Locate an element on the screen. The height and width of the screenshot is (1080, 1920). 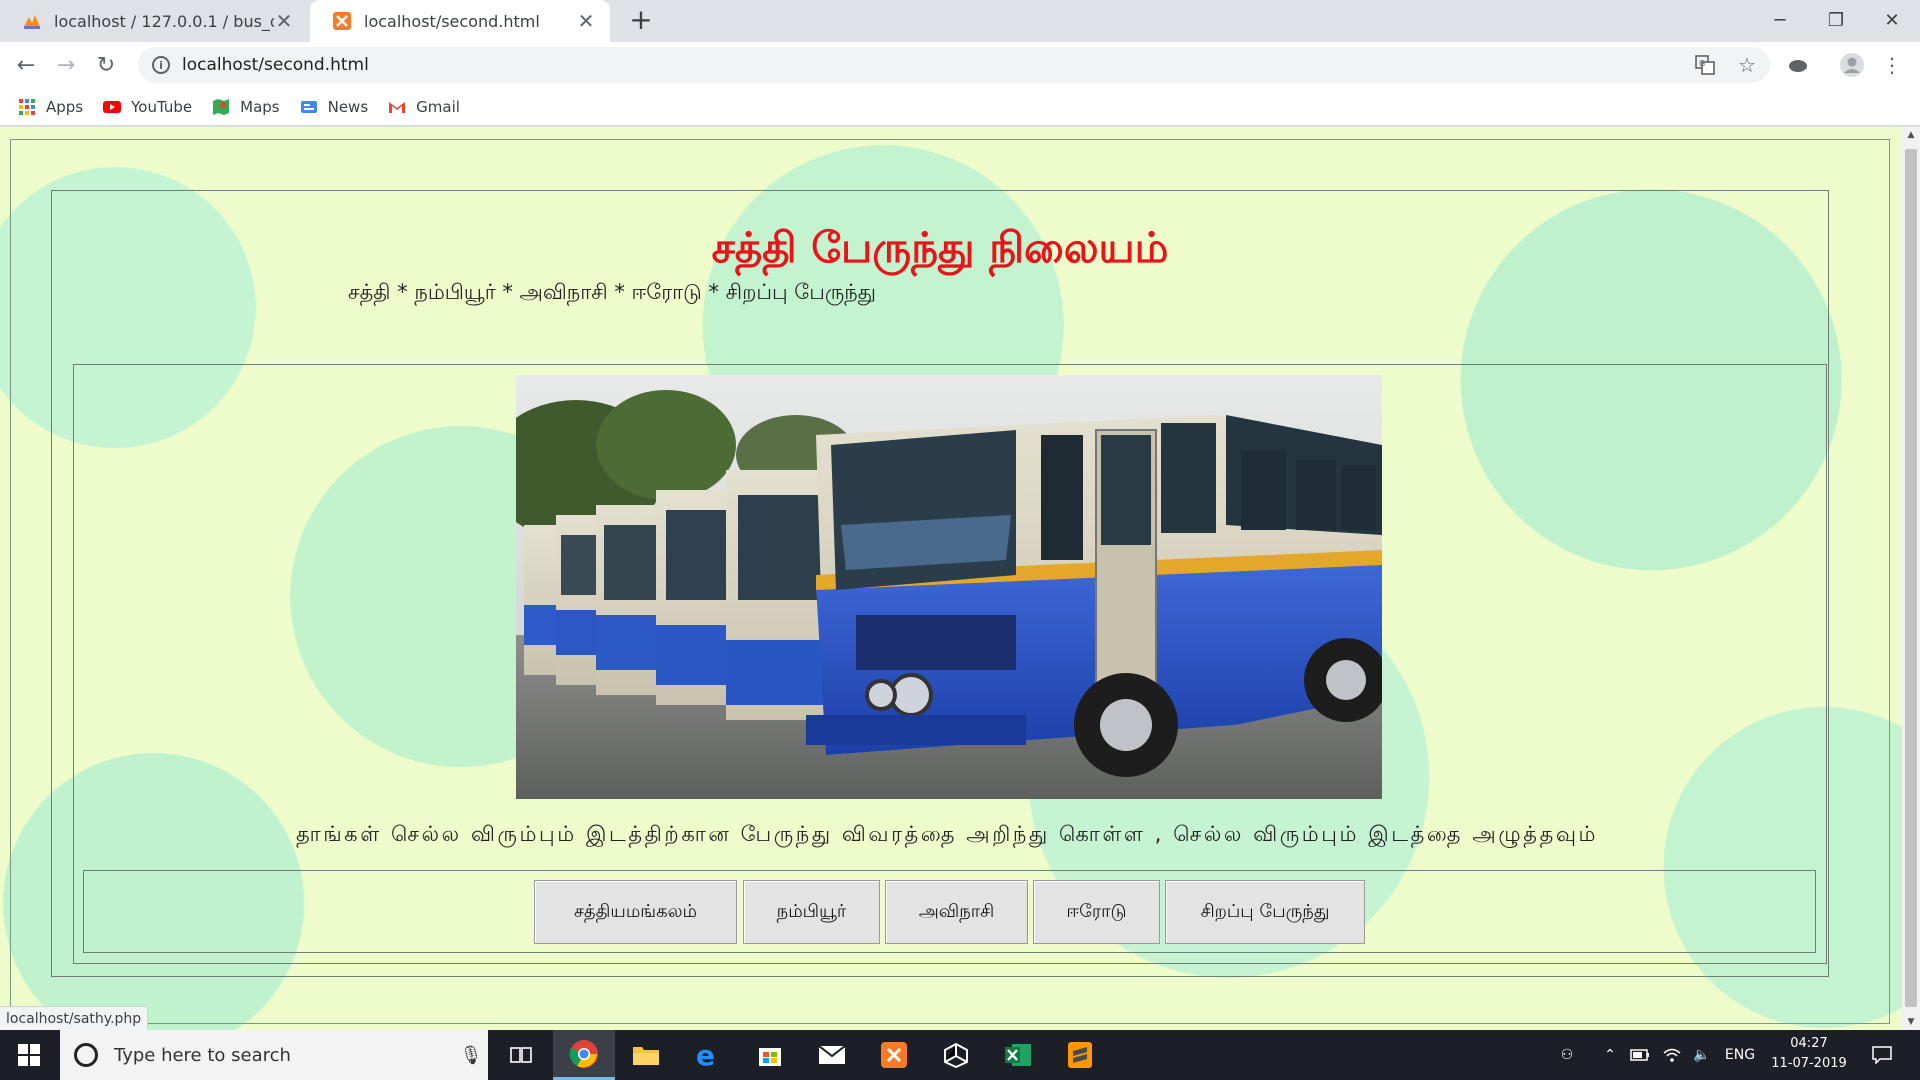
excel-icon is located at coordinates (1018, 1055).